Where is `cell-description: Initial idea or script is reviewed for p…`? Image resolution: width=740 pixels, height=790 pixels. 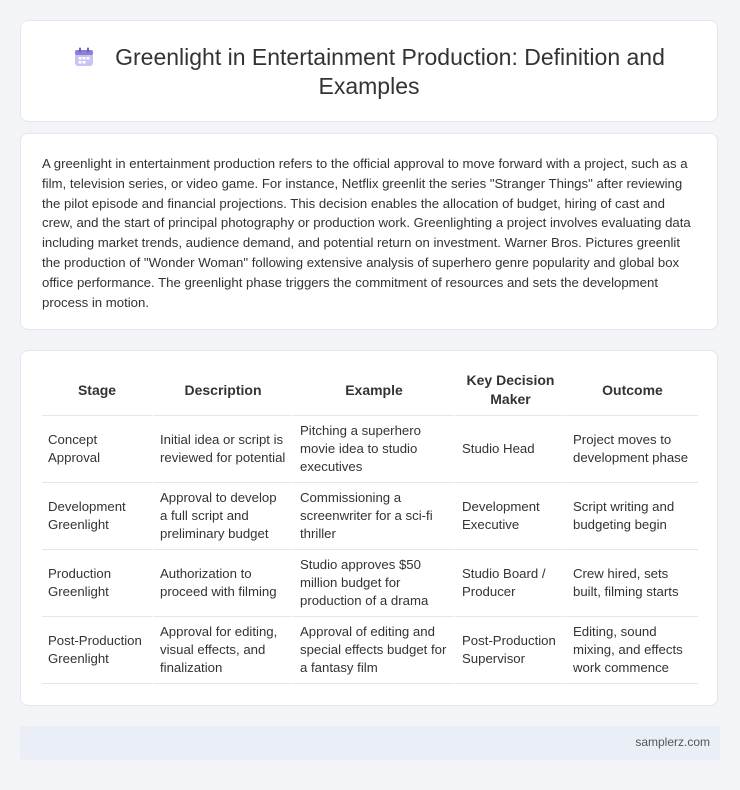 cell-description: Initial idea or script is reviewed for p… is located at coordinates (222, 449).